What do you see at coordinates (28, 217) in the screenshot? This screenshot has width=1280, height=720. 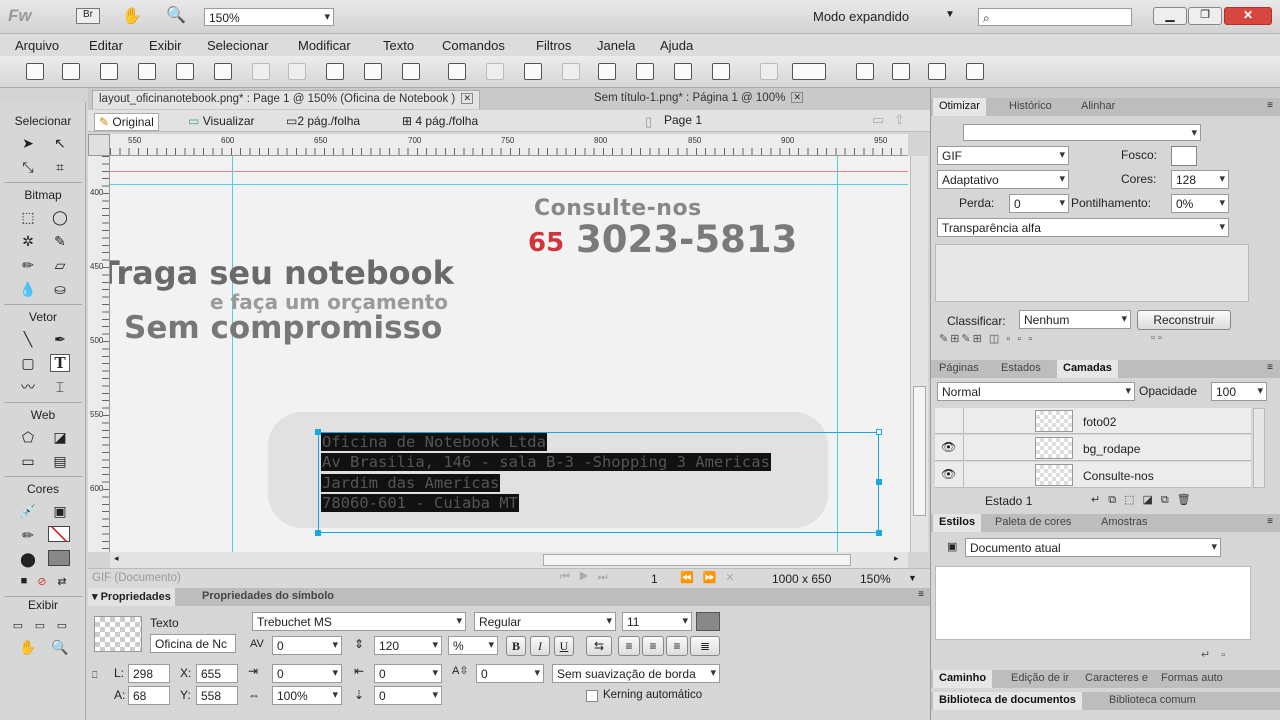 I see `marquee-tool-icon: ⬚` at bounding box center [28, 217].